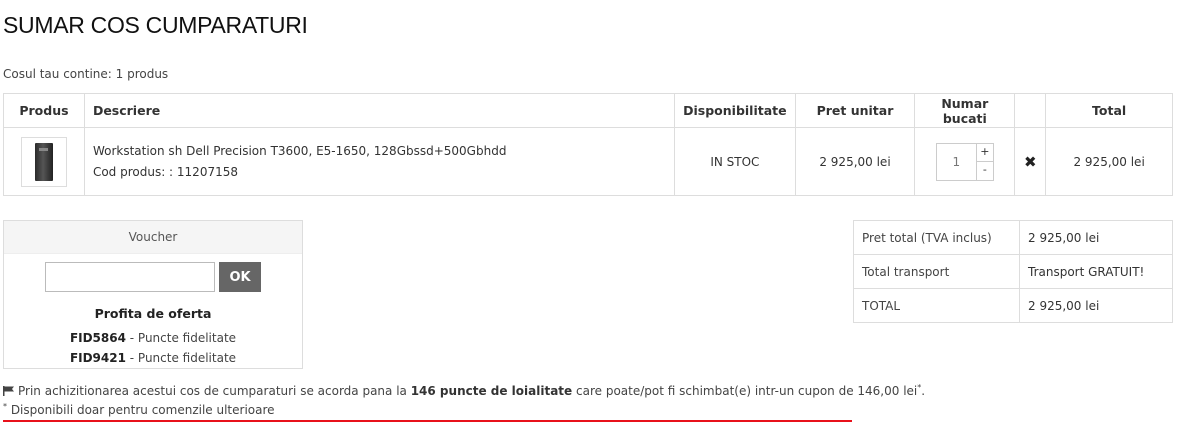 The width and height of the screenshot is (1181, 430). Describe the element at coordinates (965, 110) in the screenshot. I see `header-quantity: Numar bucati` at that location.